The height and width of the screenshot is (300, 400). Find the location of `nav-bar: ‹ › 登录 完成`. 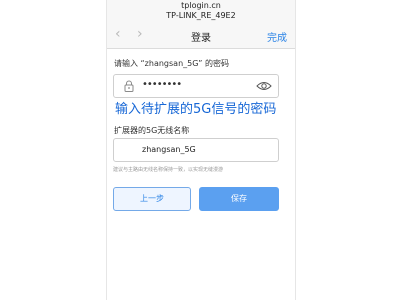

nav-bar: ‹ › 登录 完成 is located at coordinates (201, 35).